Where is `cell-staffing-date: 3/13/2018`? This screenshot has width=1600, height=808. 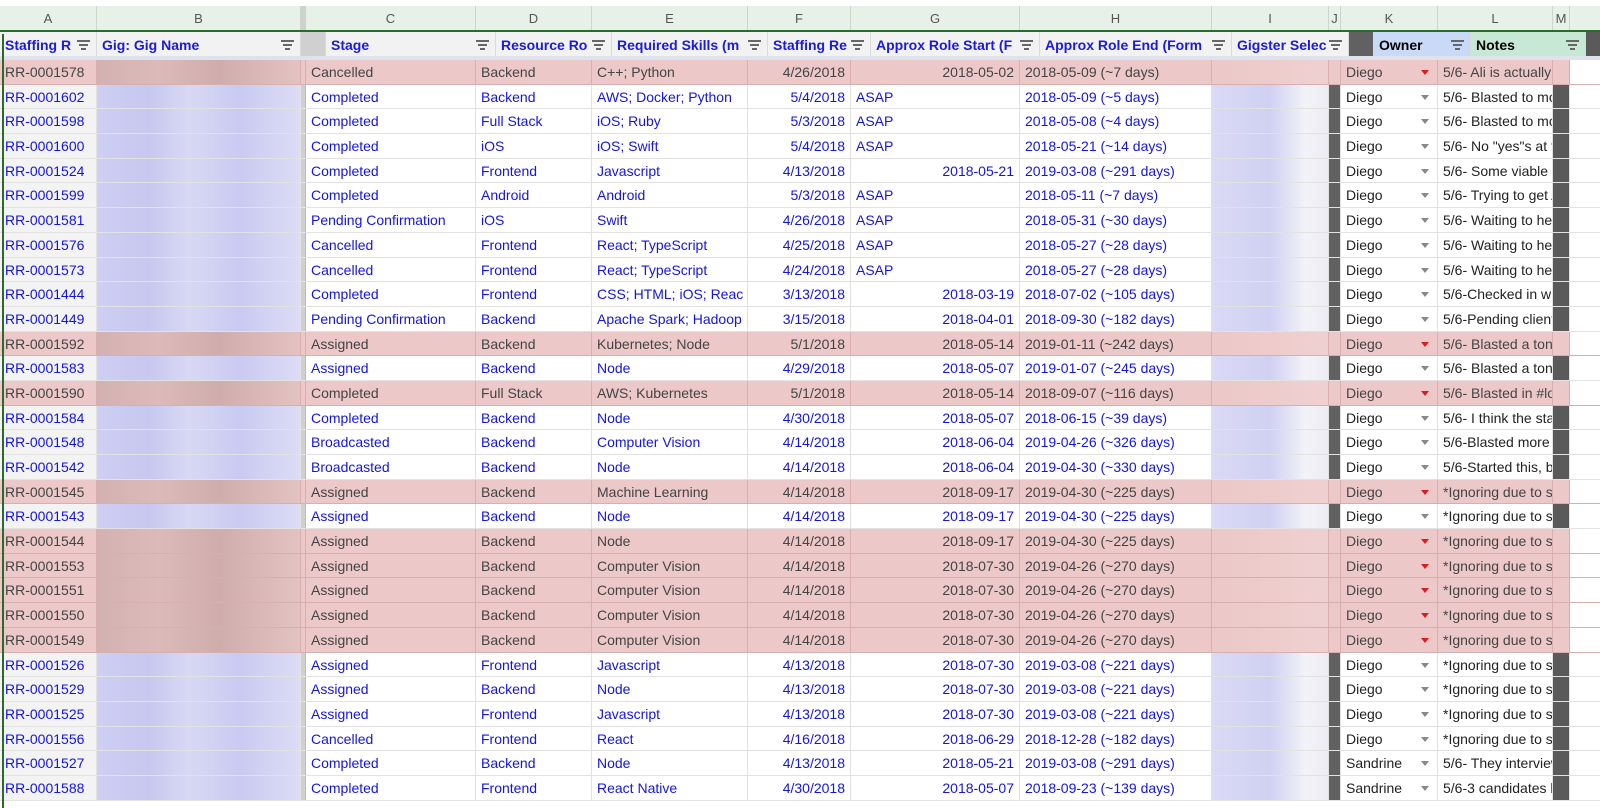
cell-staffing-date: 3/13/2018 is located at coordinates (799, 294).